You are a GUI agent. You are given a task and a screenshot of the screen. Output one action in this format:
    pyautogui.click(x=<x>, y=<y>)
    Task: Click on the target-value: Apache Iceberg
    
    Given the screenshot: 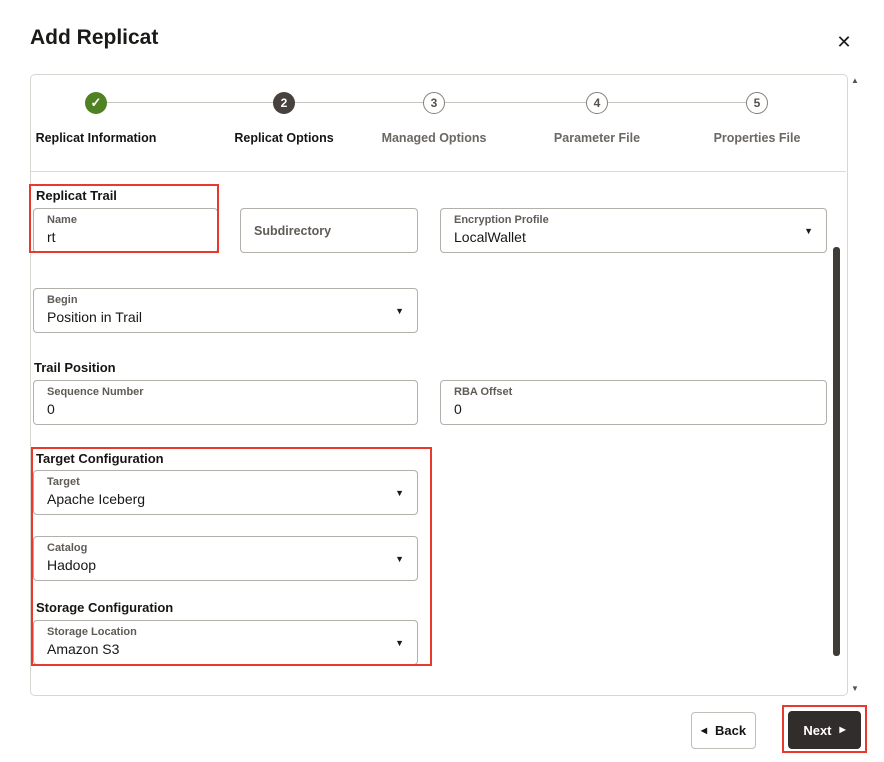 What is the action you would take?
    pyautogui.click(x=96, y=499)
    